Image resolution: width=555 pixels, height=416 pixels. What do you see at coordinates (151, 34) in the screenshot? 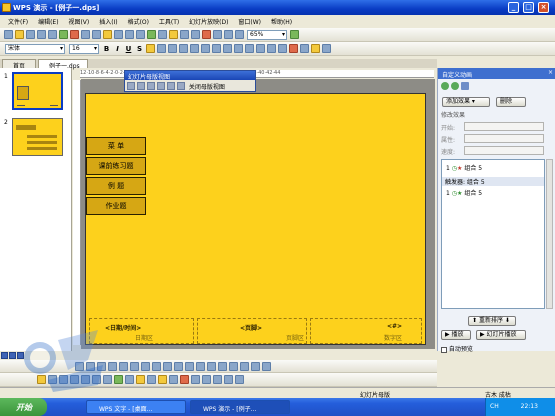
I see `table-icon` at bounding box center [151, 34].